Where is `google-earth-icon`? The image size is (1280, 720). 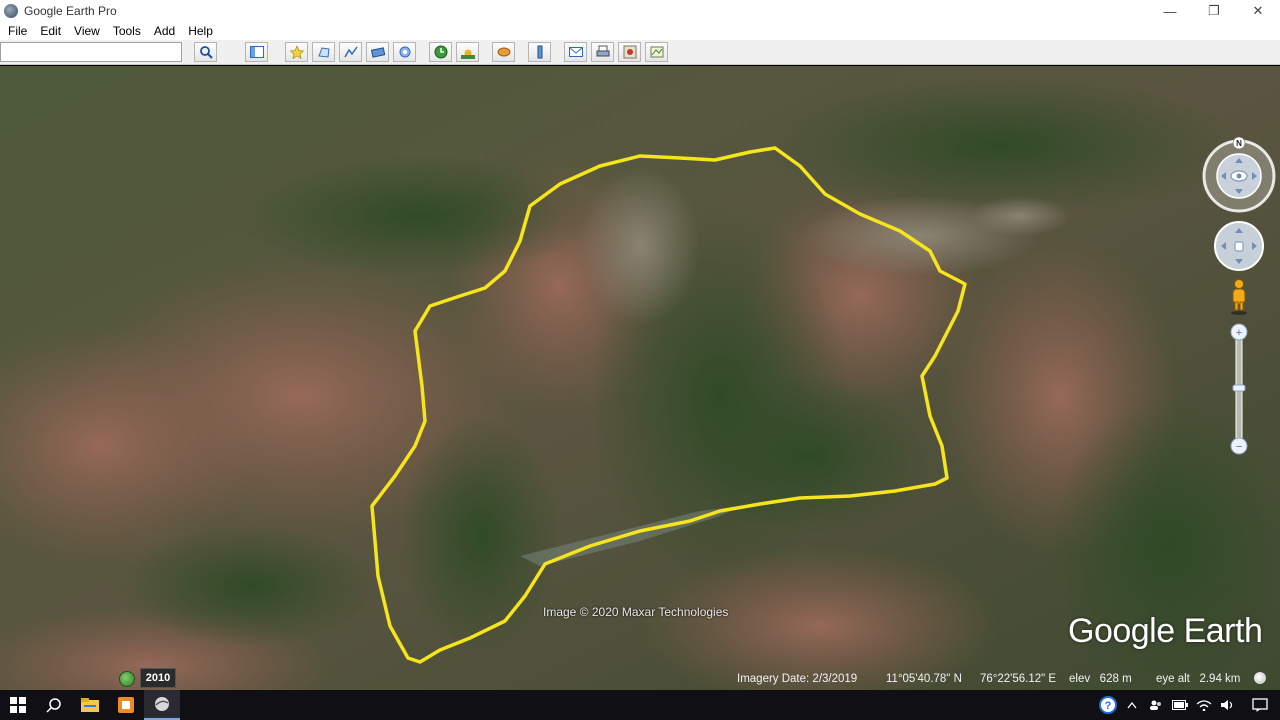 google-earth-icon is located at coordinates (162, 704).